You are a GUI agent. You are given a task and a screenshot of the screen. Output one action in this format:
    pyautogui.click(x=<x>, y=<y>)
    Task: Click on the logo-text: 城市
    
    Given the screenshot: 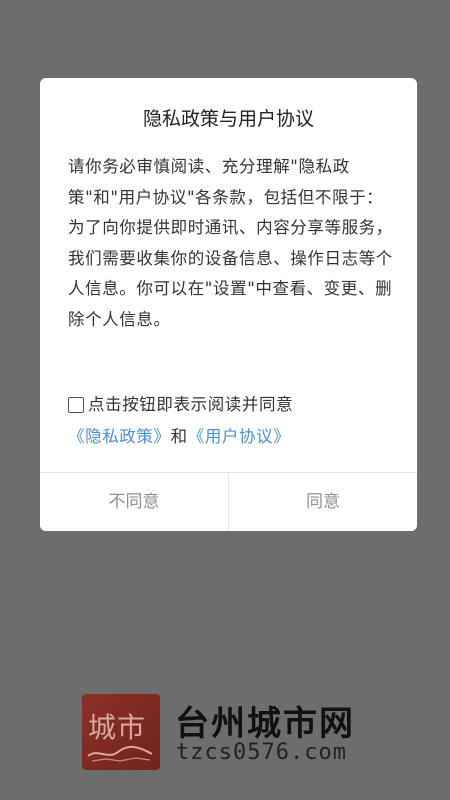 What is the action you would take?
    pyautogui.click(x=117, y=727)
    